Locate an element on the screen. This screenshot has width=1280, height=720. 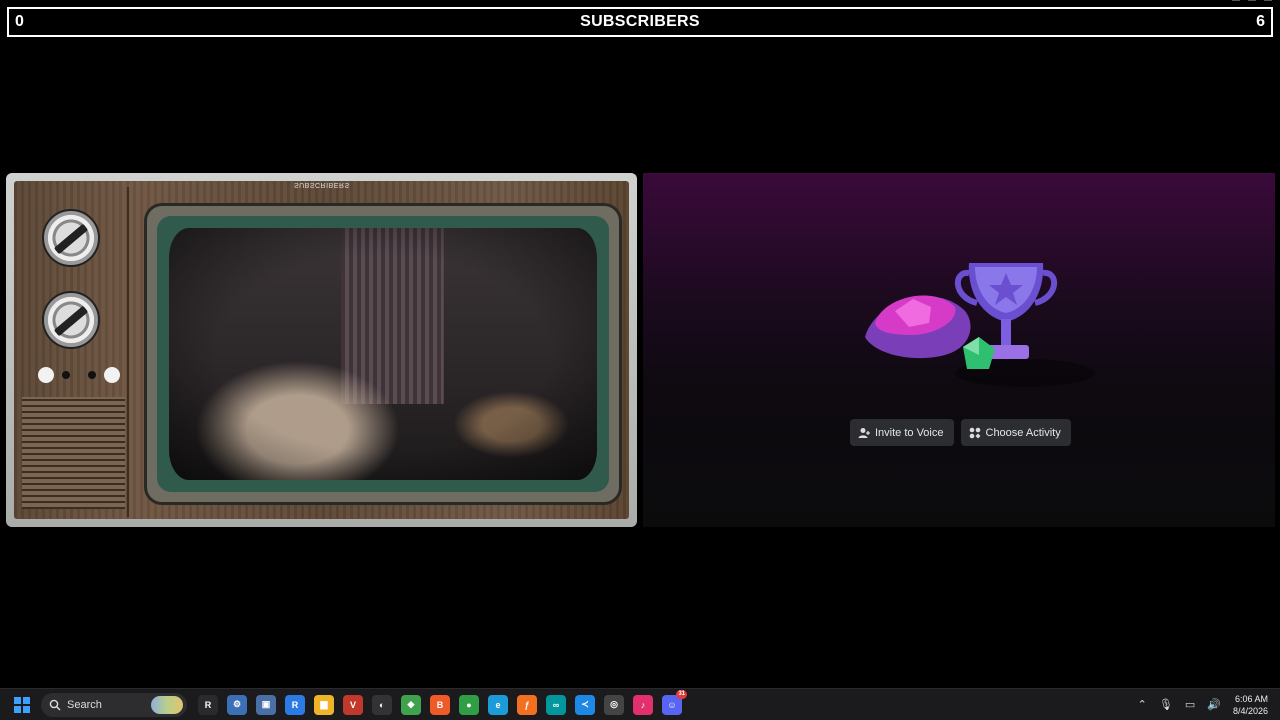
tv-control-panel is located at coordinates (71, 352).